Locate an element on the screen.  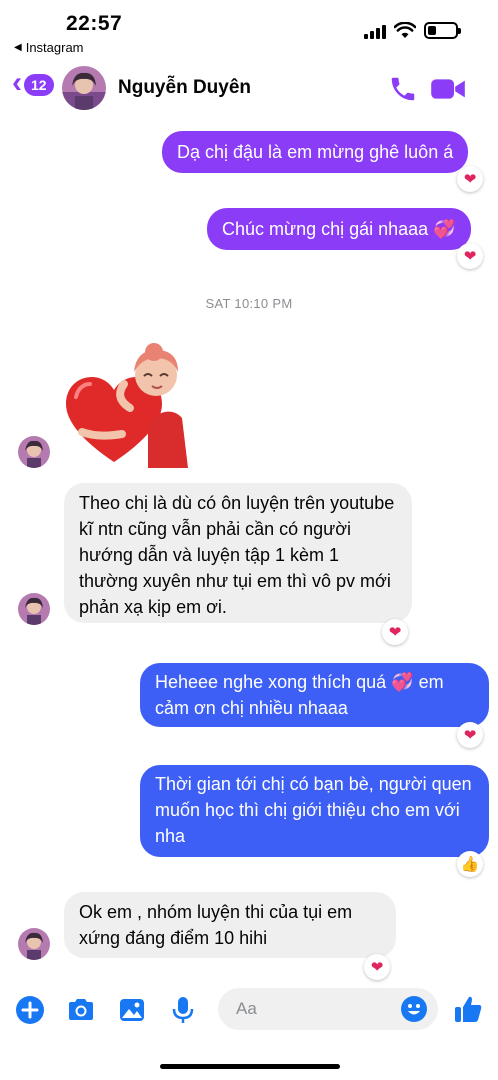
home-indicator is located at coordinates (250, 1066).